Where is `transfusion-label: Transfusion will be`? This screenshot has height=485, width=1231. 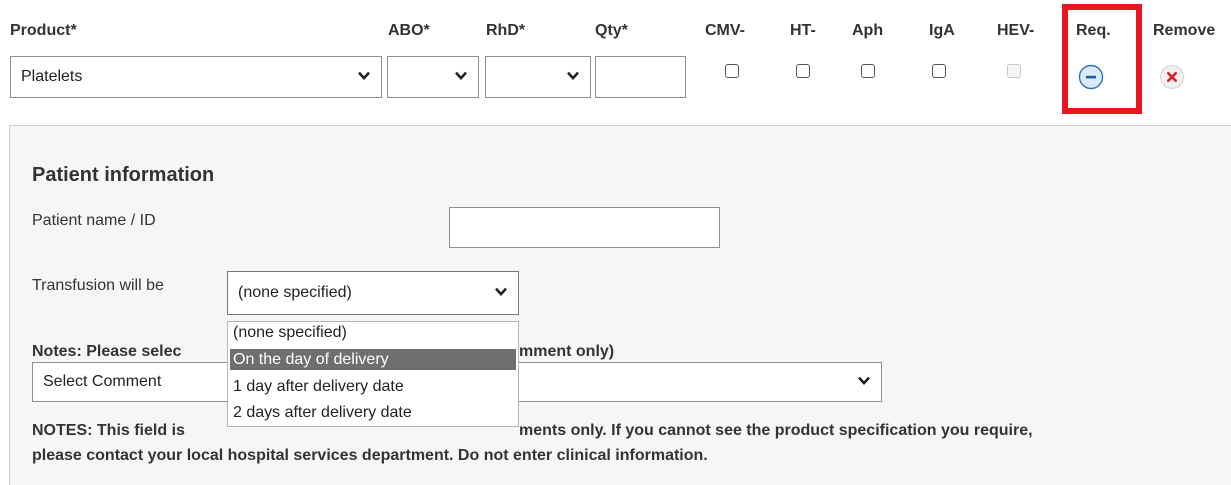 transfusion-label: Transfusion will be is located at coordinates (98, 285).